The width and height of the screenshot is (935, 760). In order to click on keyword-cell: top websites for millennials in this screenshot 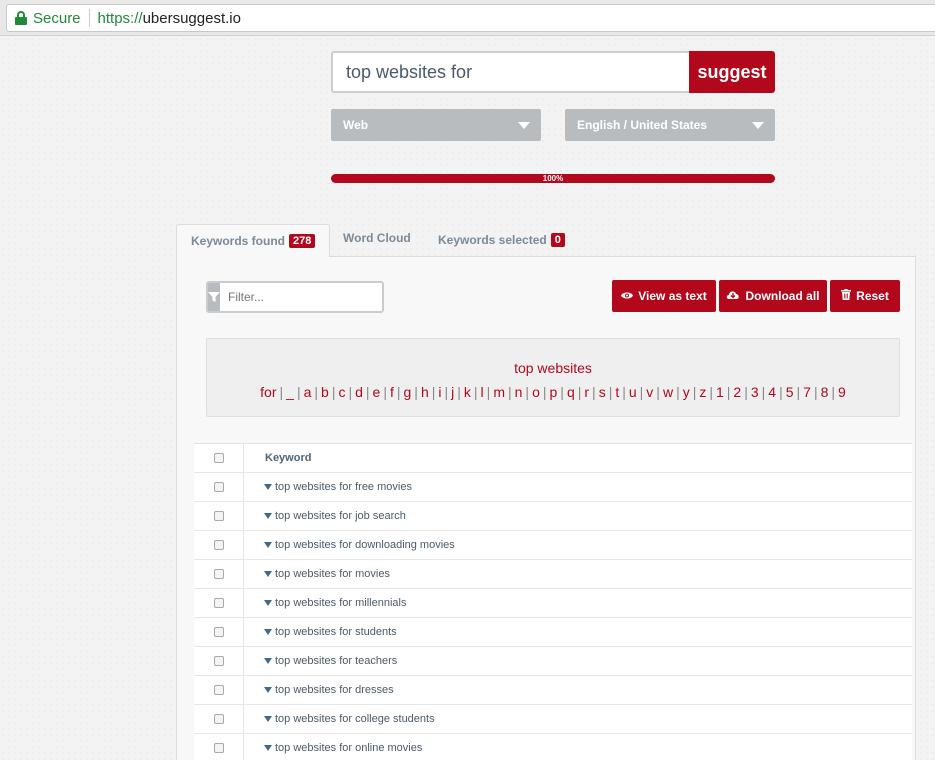, I will do `click(325, 603)`.